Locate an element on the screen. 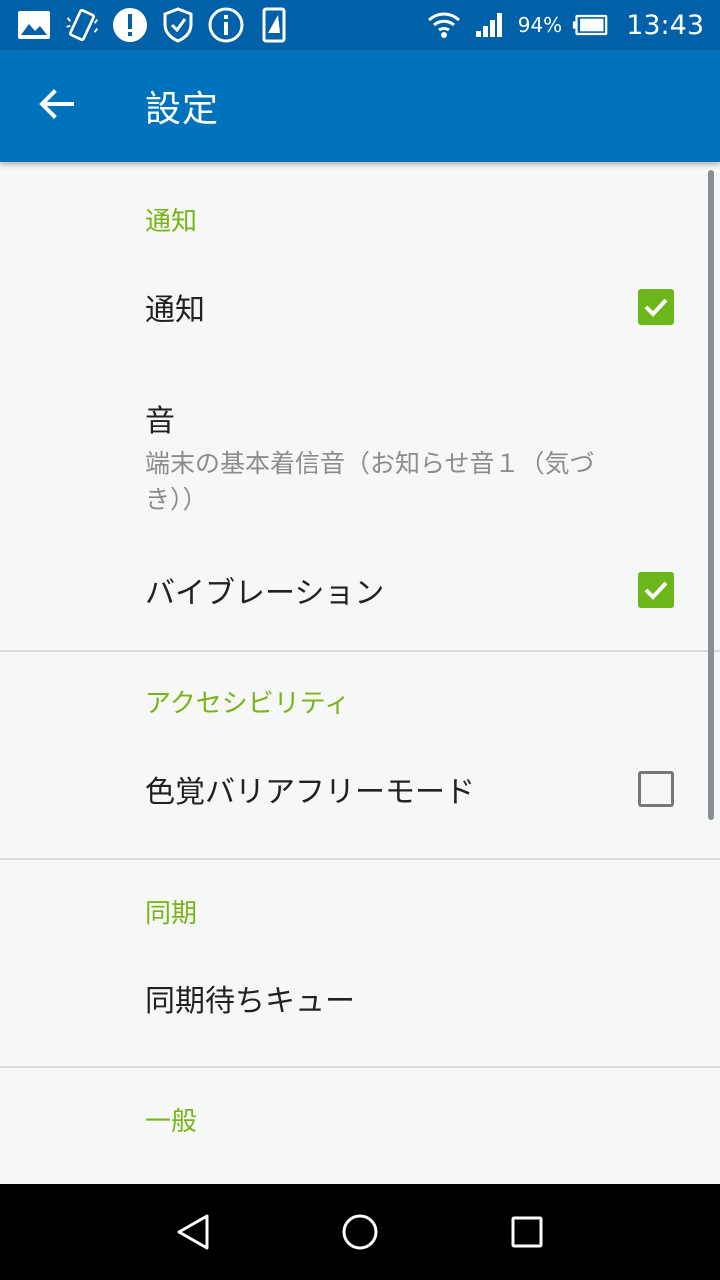  nav-recents-icon is located at coordinates (527, 1232).